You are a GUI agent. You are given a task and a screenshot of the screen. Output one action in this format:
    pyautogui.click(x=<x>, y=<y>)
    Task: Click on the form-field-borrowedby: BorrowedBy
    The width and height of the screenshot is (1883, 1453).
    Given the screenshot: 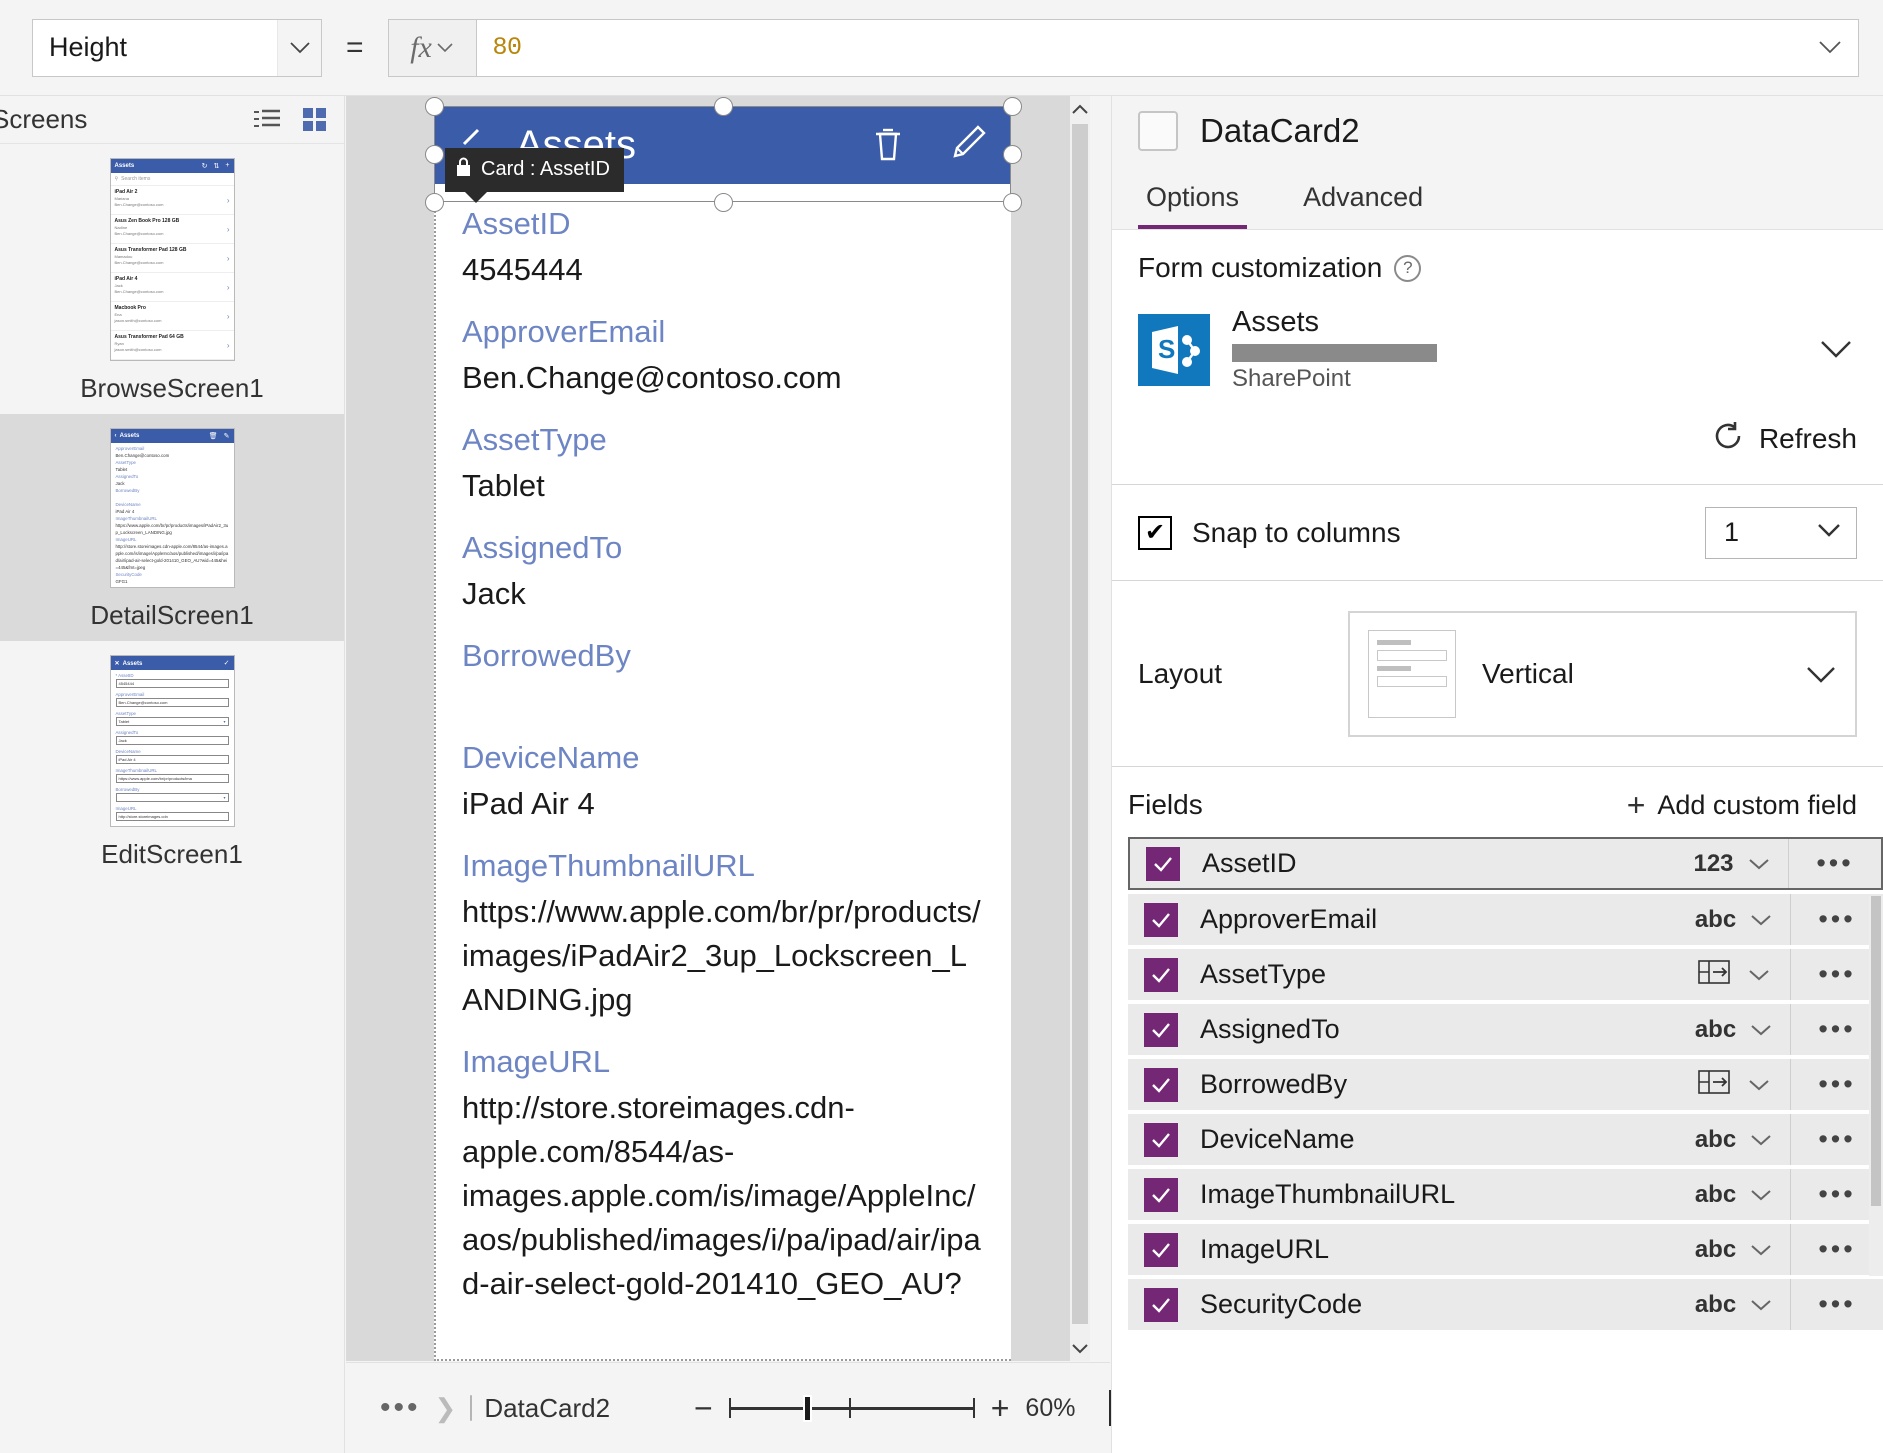 What is the action you would take?
    pyautogui.click(x=722, y=670)
    